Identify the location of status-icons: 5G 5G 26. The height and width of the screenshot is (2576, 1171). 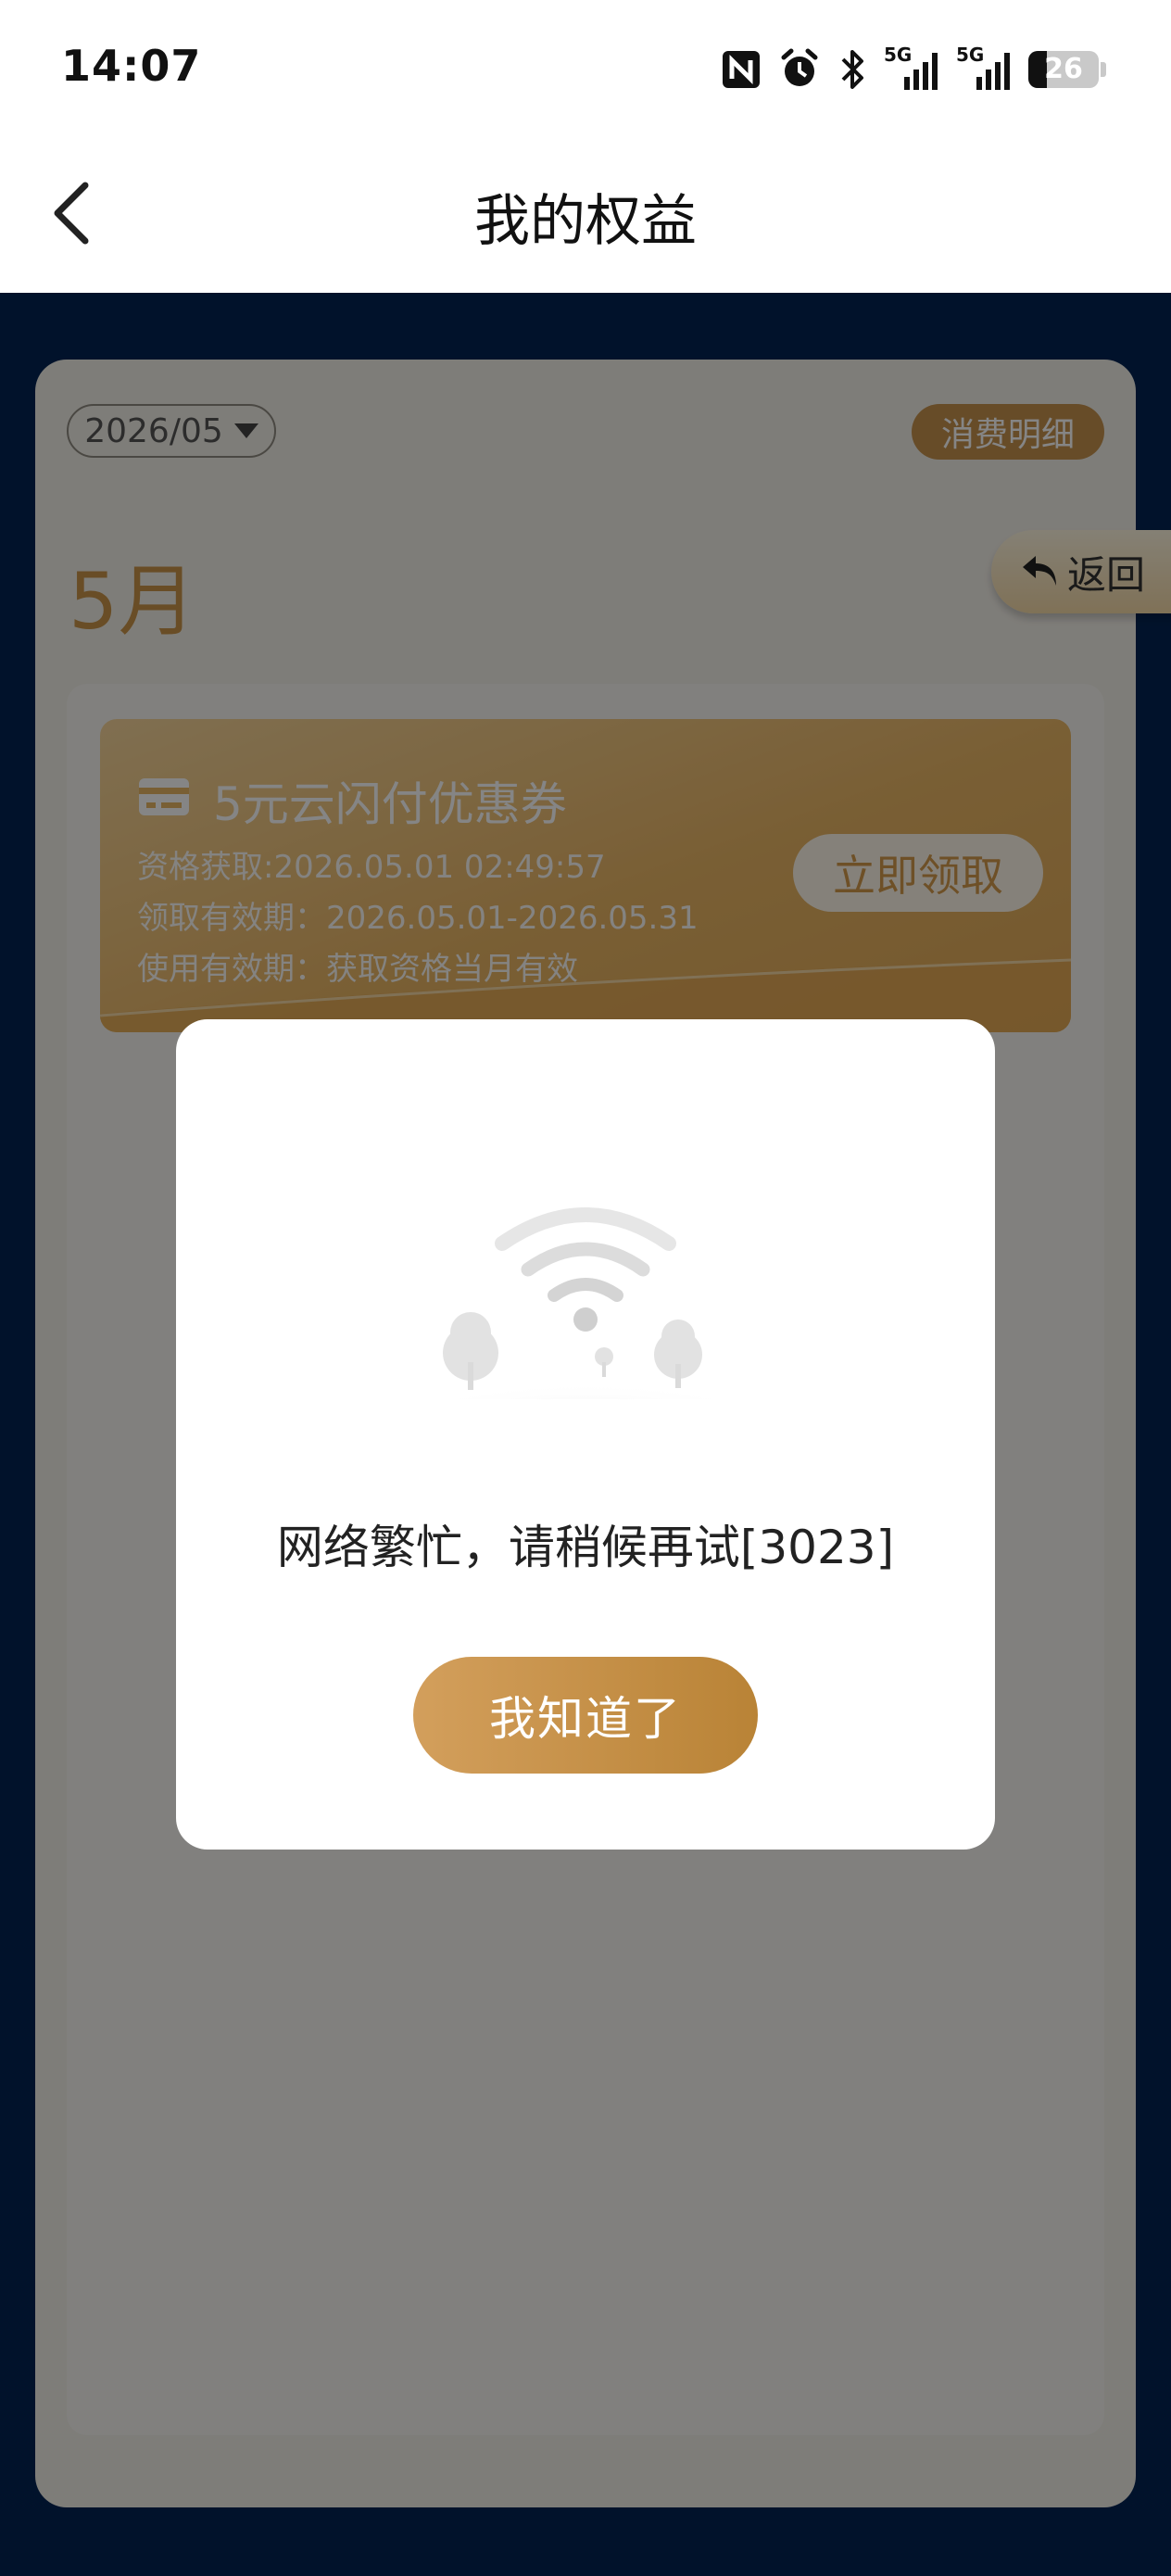
(914, 68).